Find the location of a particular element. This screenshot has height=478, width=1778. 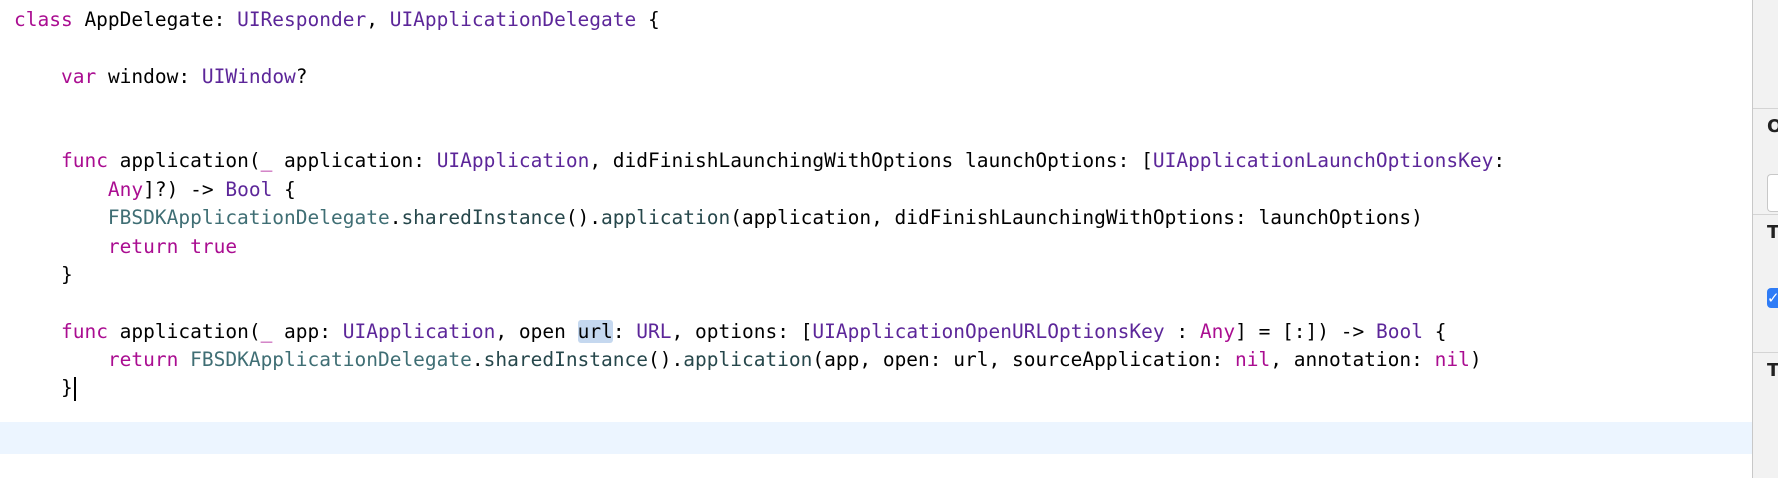

inspector-section-label-3: T is located at coordinates (1772, 370).